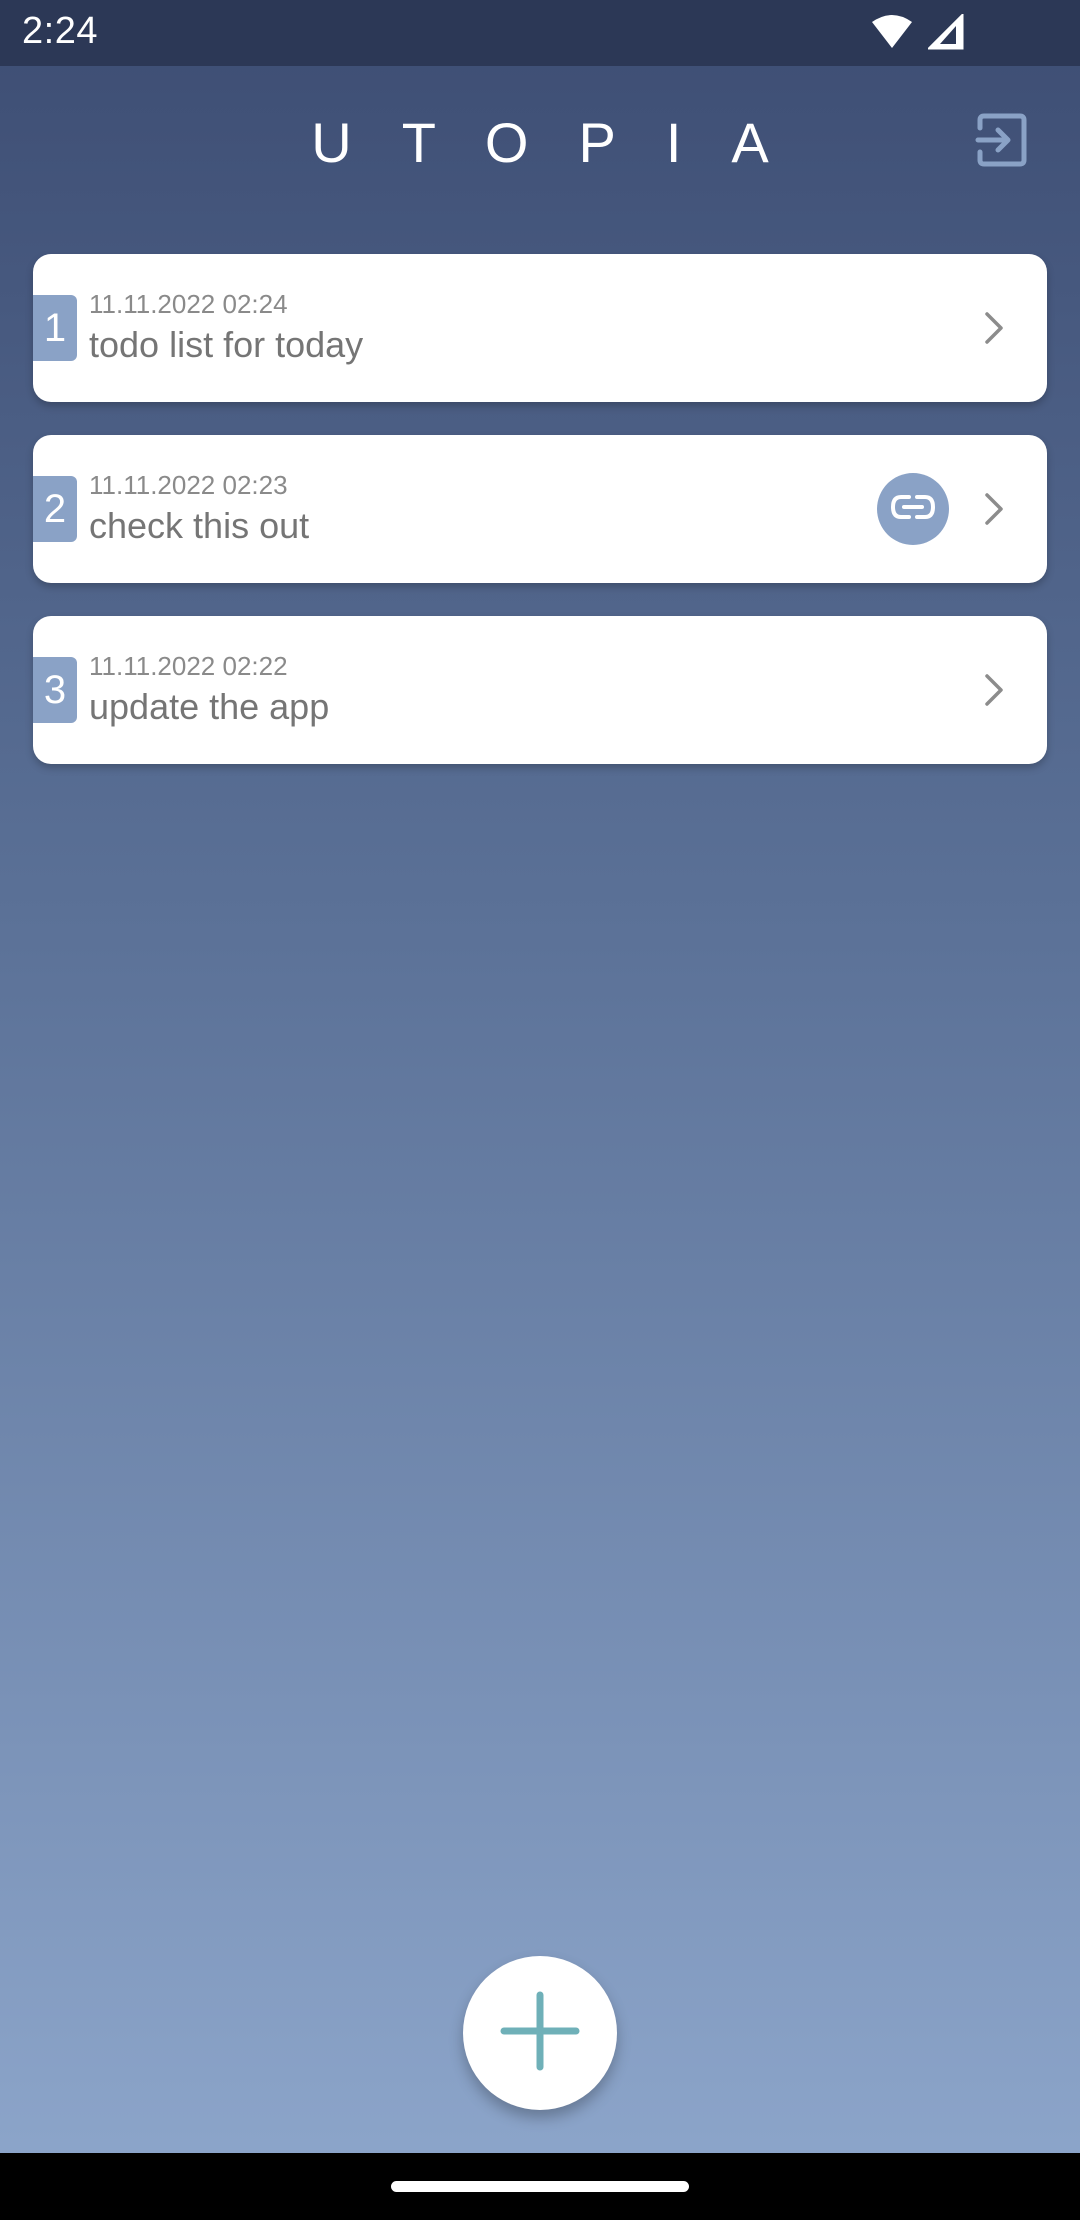 Image resolution: width=1080 pixels, height=2220 pixels. What do you see at coordinates (540, 328) in the screenshot?
I see `note-card-1: 1 11.11.2022 02:24 todo list for today` at bounding box center [540, 328].